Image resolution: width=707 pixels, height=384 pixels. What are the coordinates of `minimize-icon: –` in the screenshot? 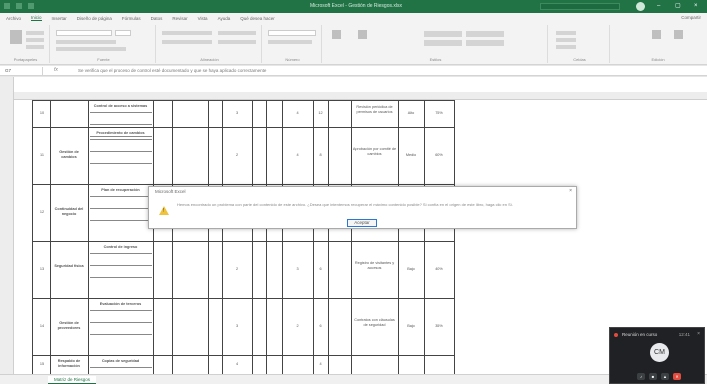 It's located at (658, 6).